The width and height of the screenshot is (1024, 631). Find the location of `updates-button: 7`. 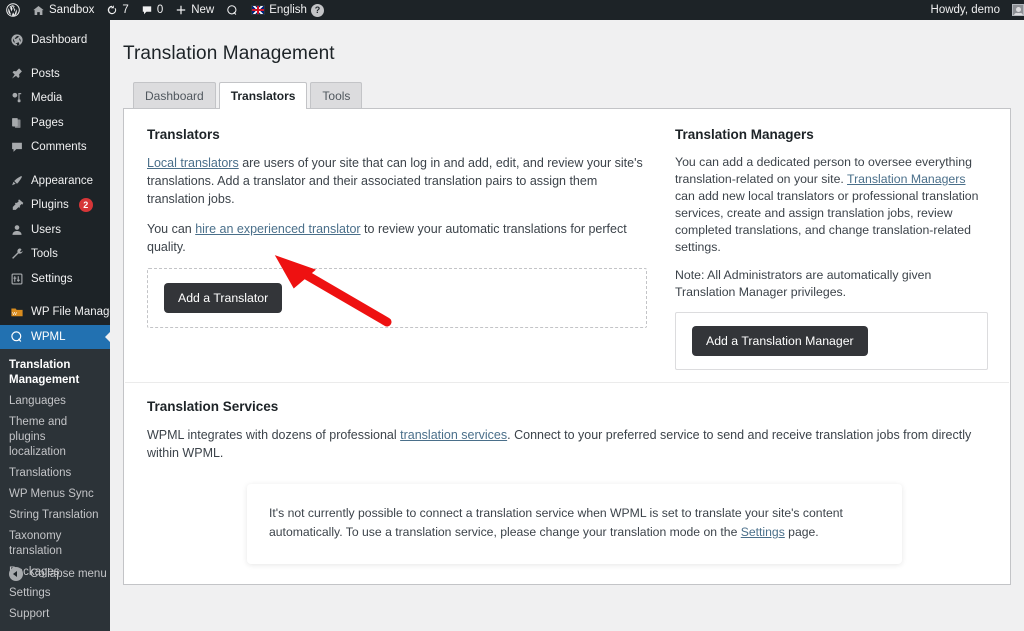

updates-button: 7 is located at coordinates (117, 10).